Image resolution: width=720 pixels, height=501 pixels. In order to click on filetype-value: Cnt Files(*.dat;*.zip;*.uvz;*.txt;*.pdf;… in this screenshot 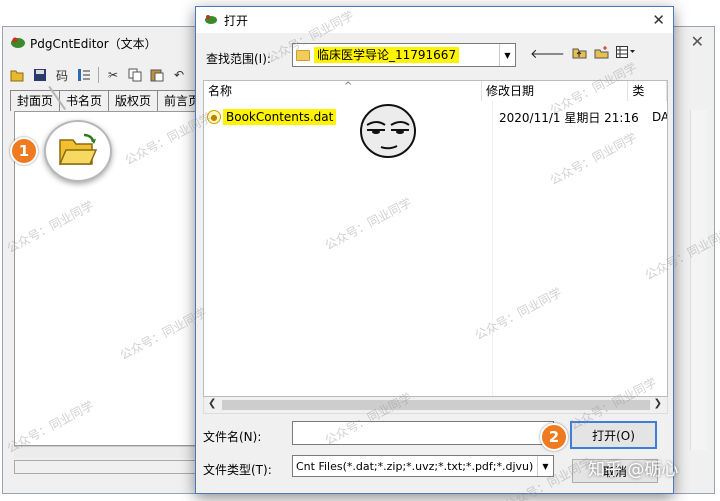, I will do `click(415, 466)`.